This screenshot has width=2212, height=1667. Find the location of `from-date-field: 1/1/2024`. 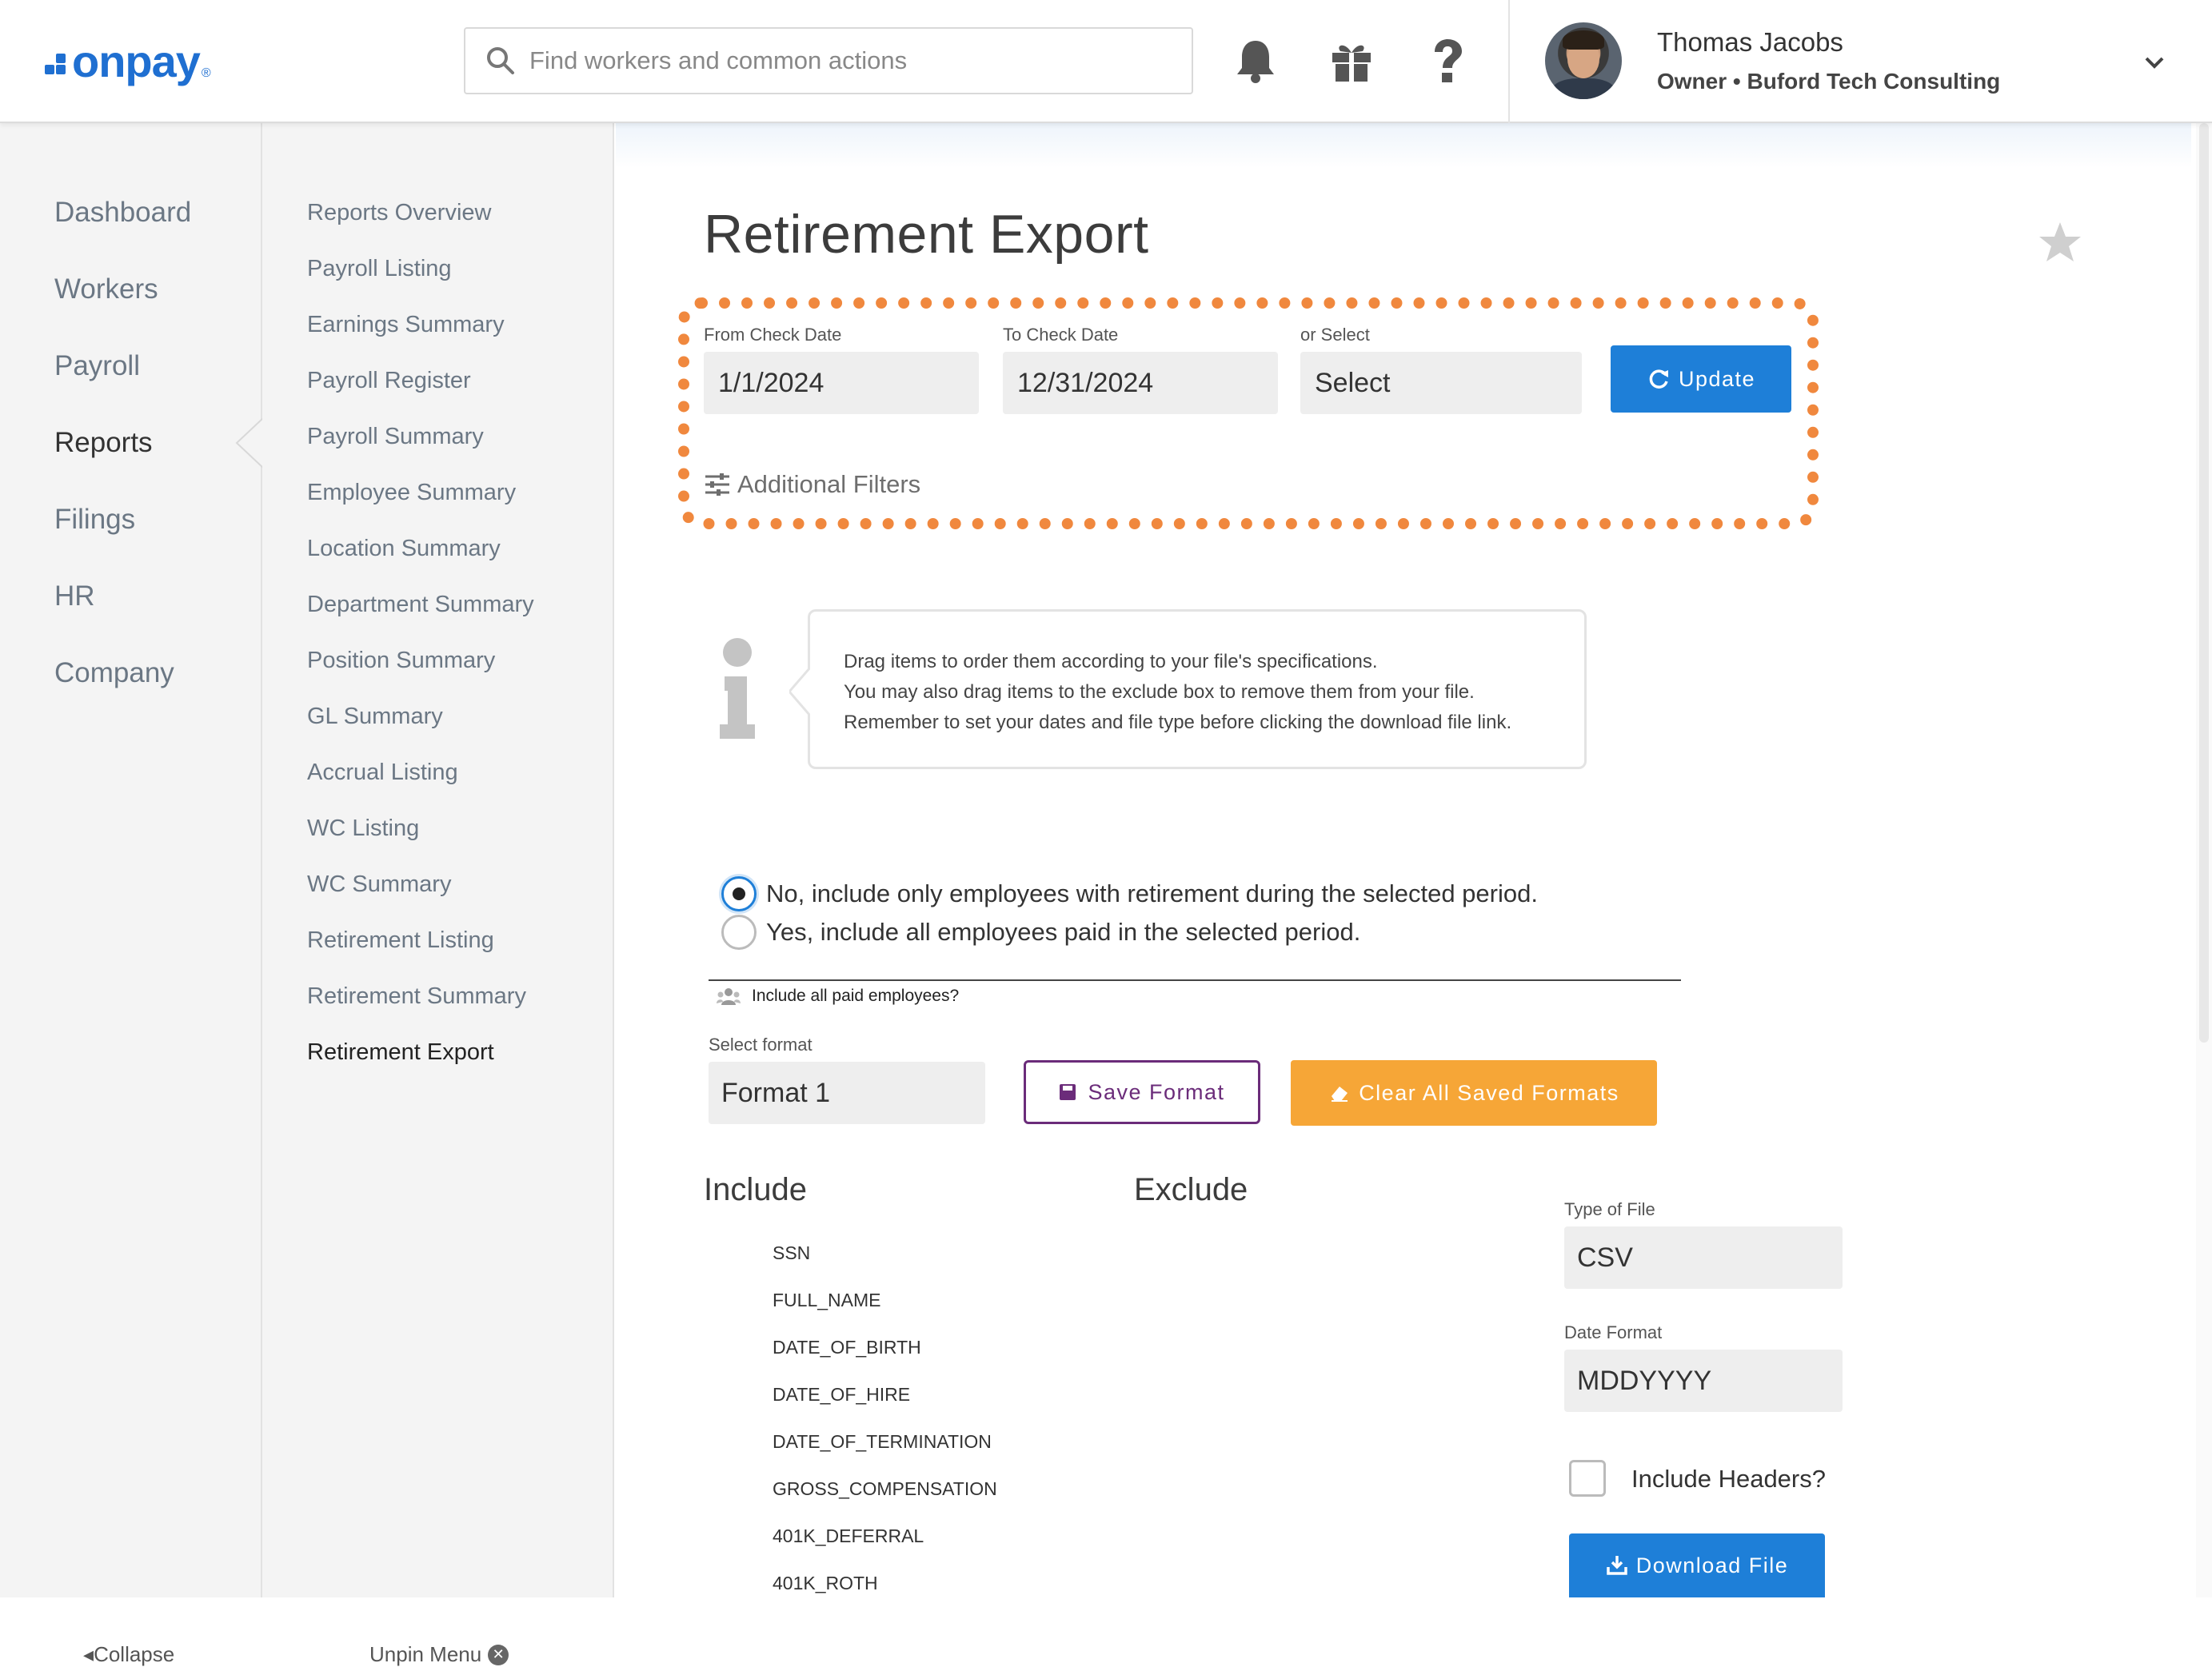

from-date-field: 1/1/2024 is located at coordinates (841, 383).